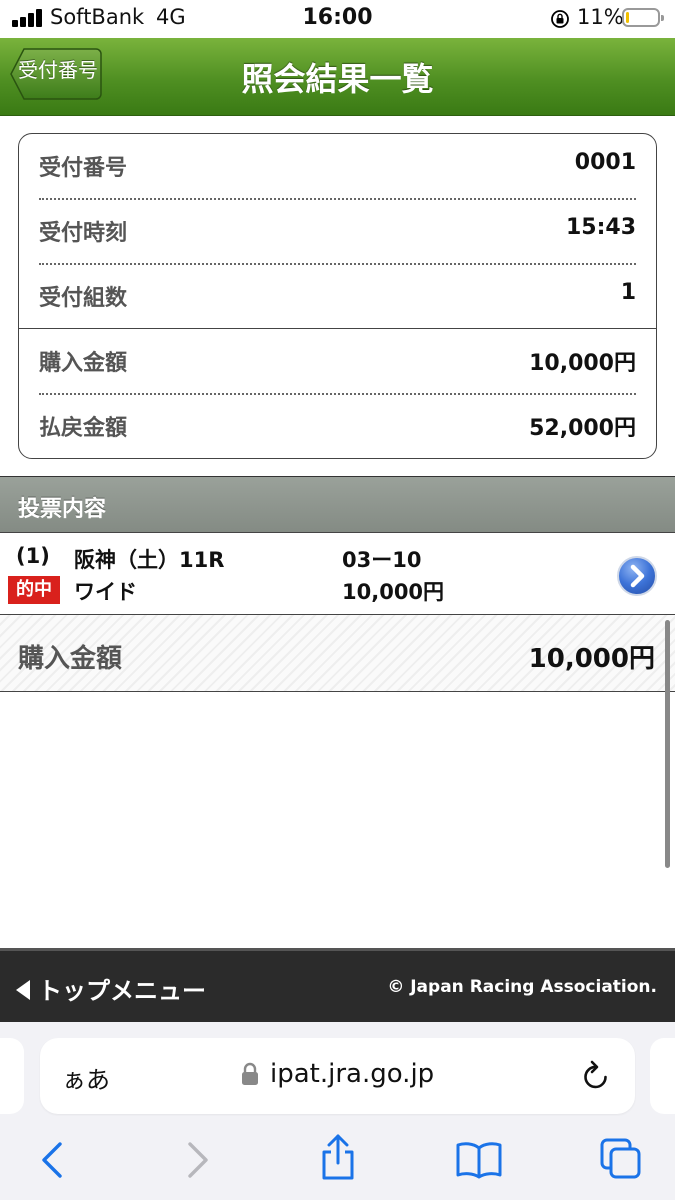 The height and width of the screenshot is (1200, 675). I want to click on orientation-lock-icon, so click(560, 19).